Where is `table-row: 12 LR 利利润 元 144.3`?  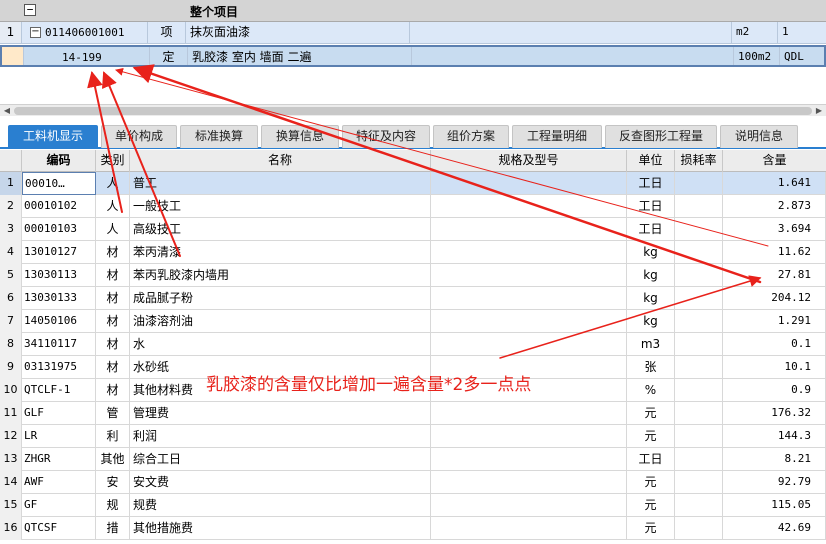 table-row: 12 LR 利利润 元 144.3 is located at coordinates (413, 436).